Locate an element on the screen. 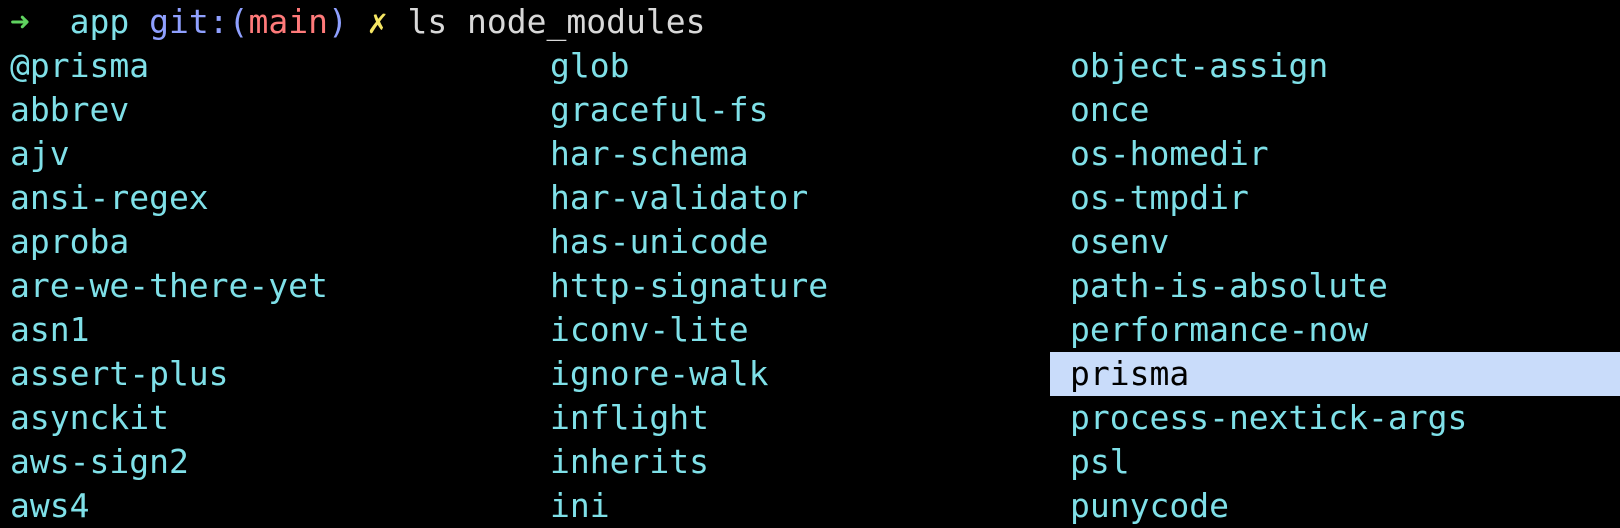 This screenshot has width=1620, height=528. list-item: inherits is located at coordinates (629, 461).